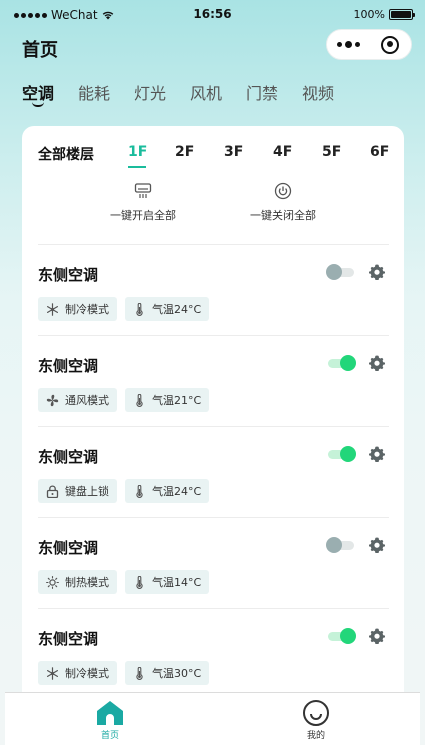 This screenshot has height=745, width=425. I want to click on tab-aircon: 空调, so click(50, 93).